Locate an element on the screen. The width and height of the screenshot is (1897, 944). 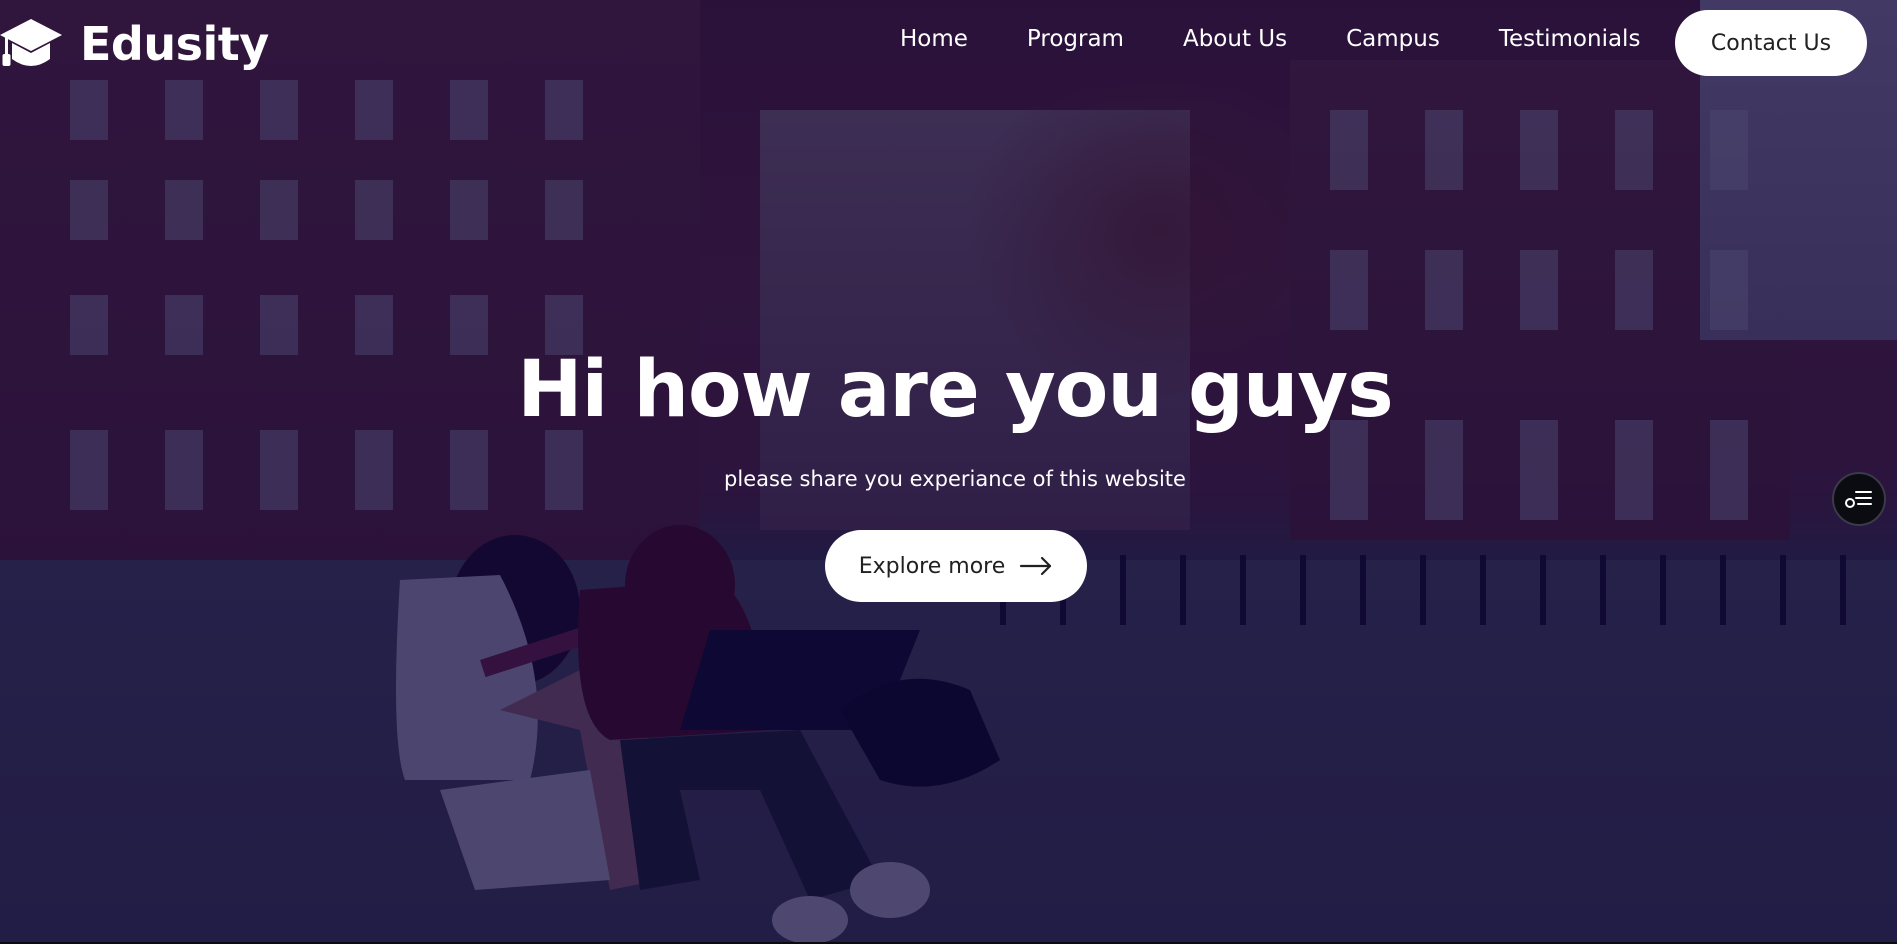
graduation-cap-icon is located at coordinates (31, 42).